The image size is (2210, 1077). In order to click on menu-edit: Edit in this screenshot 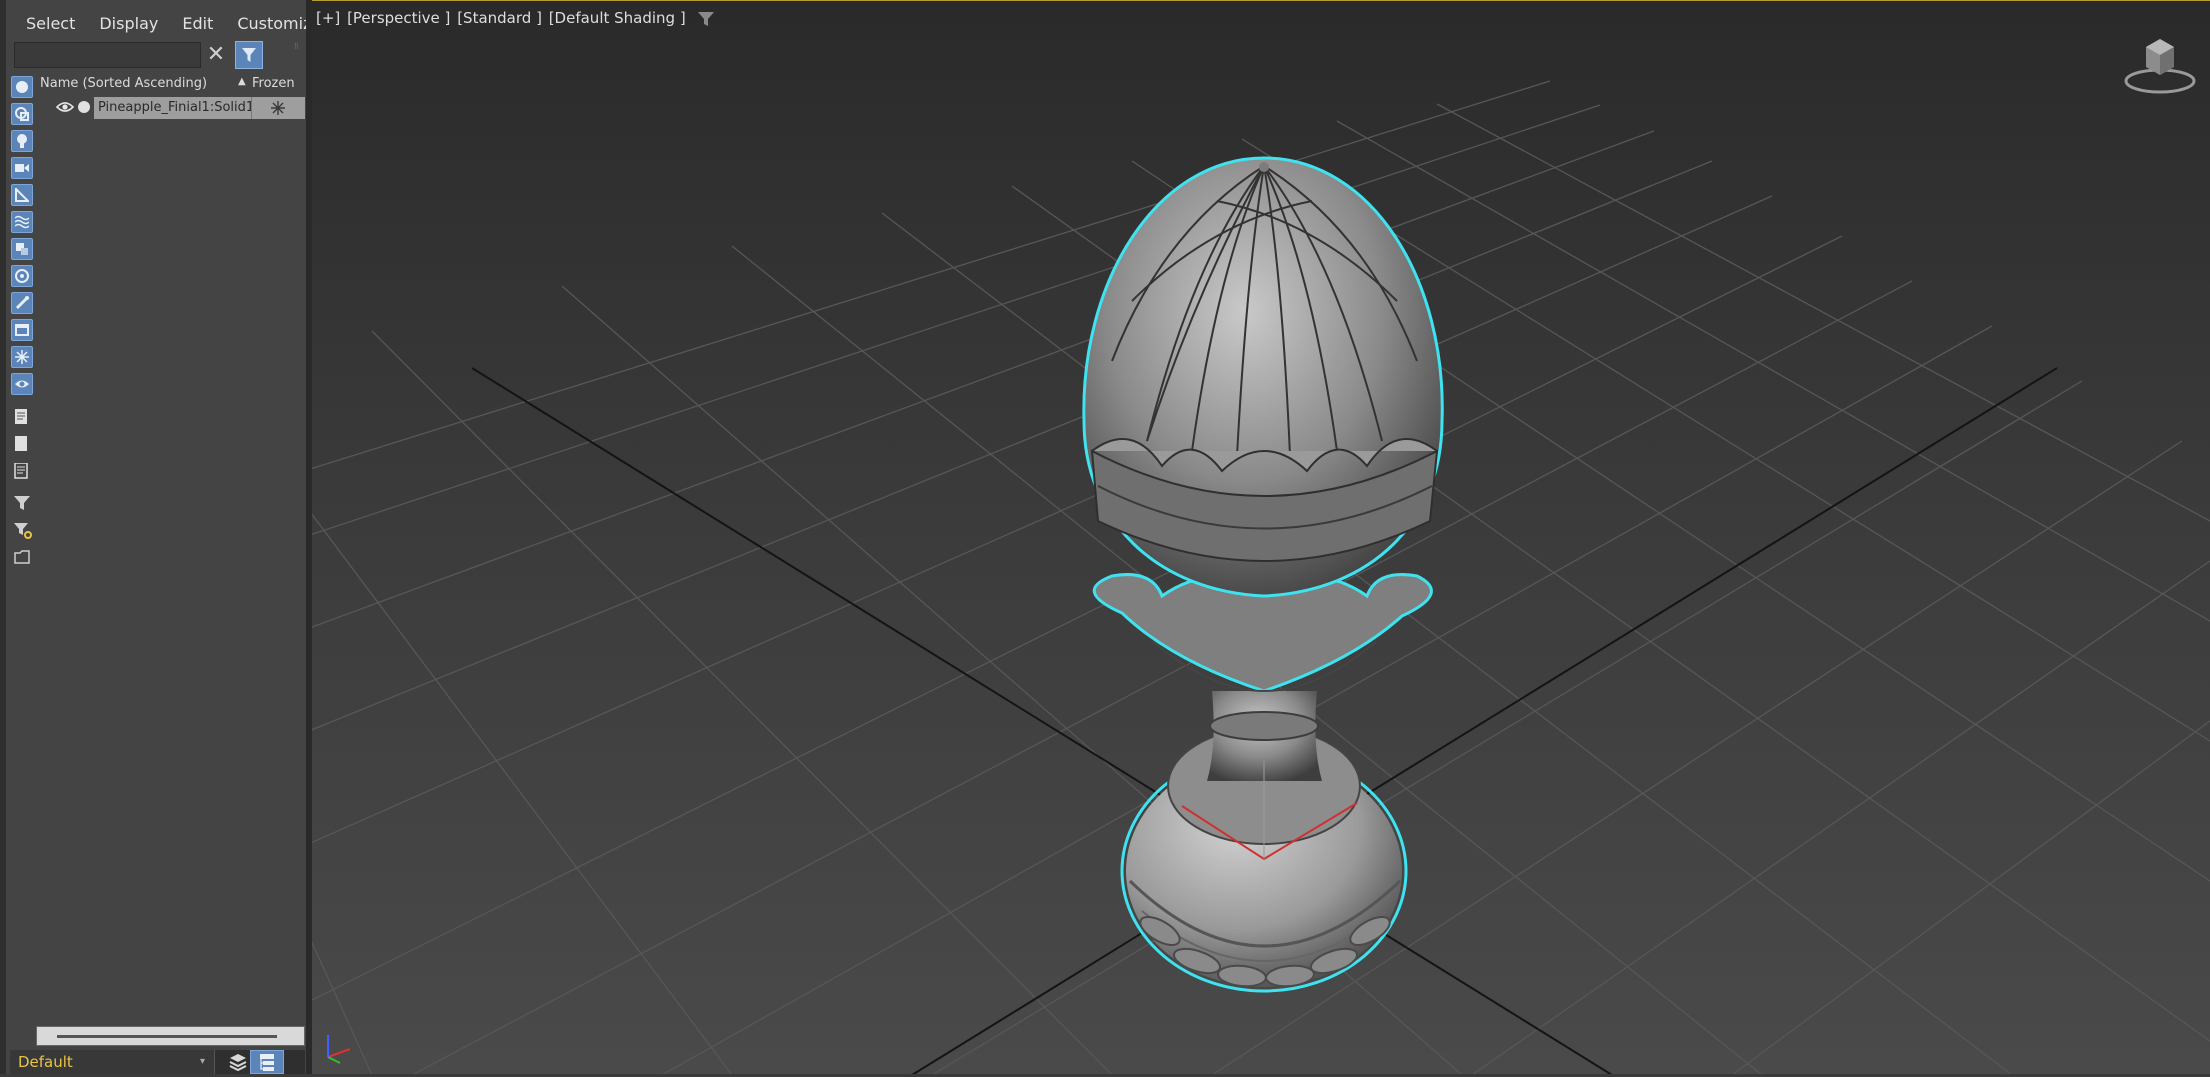, I will do `click(197, 25)`.